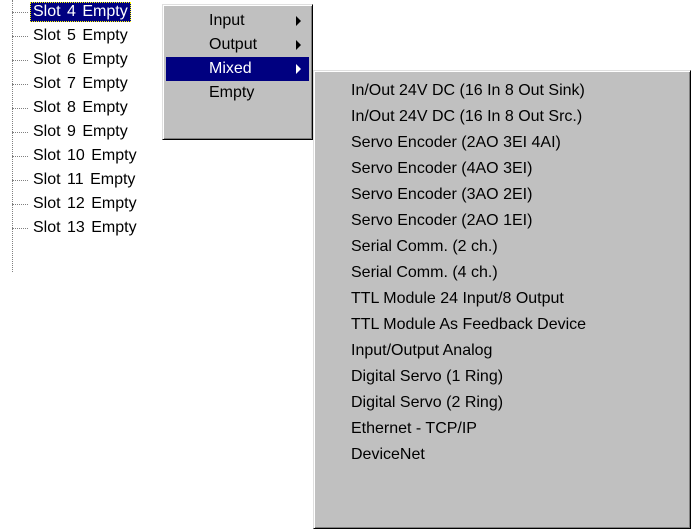 This screenshot has width=691, height=529. Describe the element at coordinates (502, 195) in the screenshot. I see `submenu-item: Servo Encoder (3AO 2EI)` at that location.